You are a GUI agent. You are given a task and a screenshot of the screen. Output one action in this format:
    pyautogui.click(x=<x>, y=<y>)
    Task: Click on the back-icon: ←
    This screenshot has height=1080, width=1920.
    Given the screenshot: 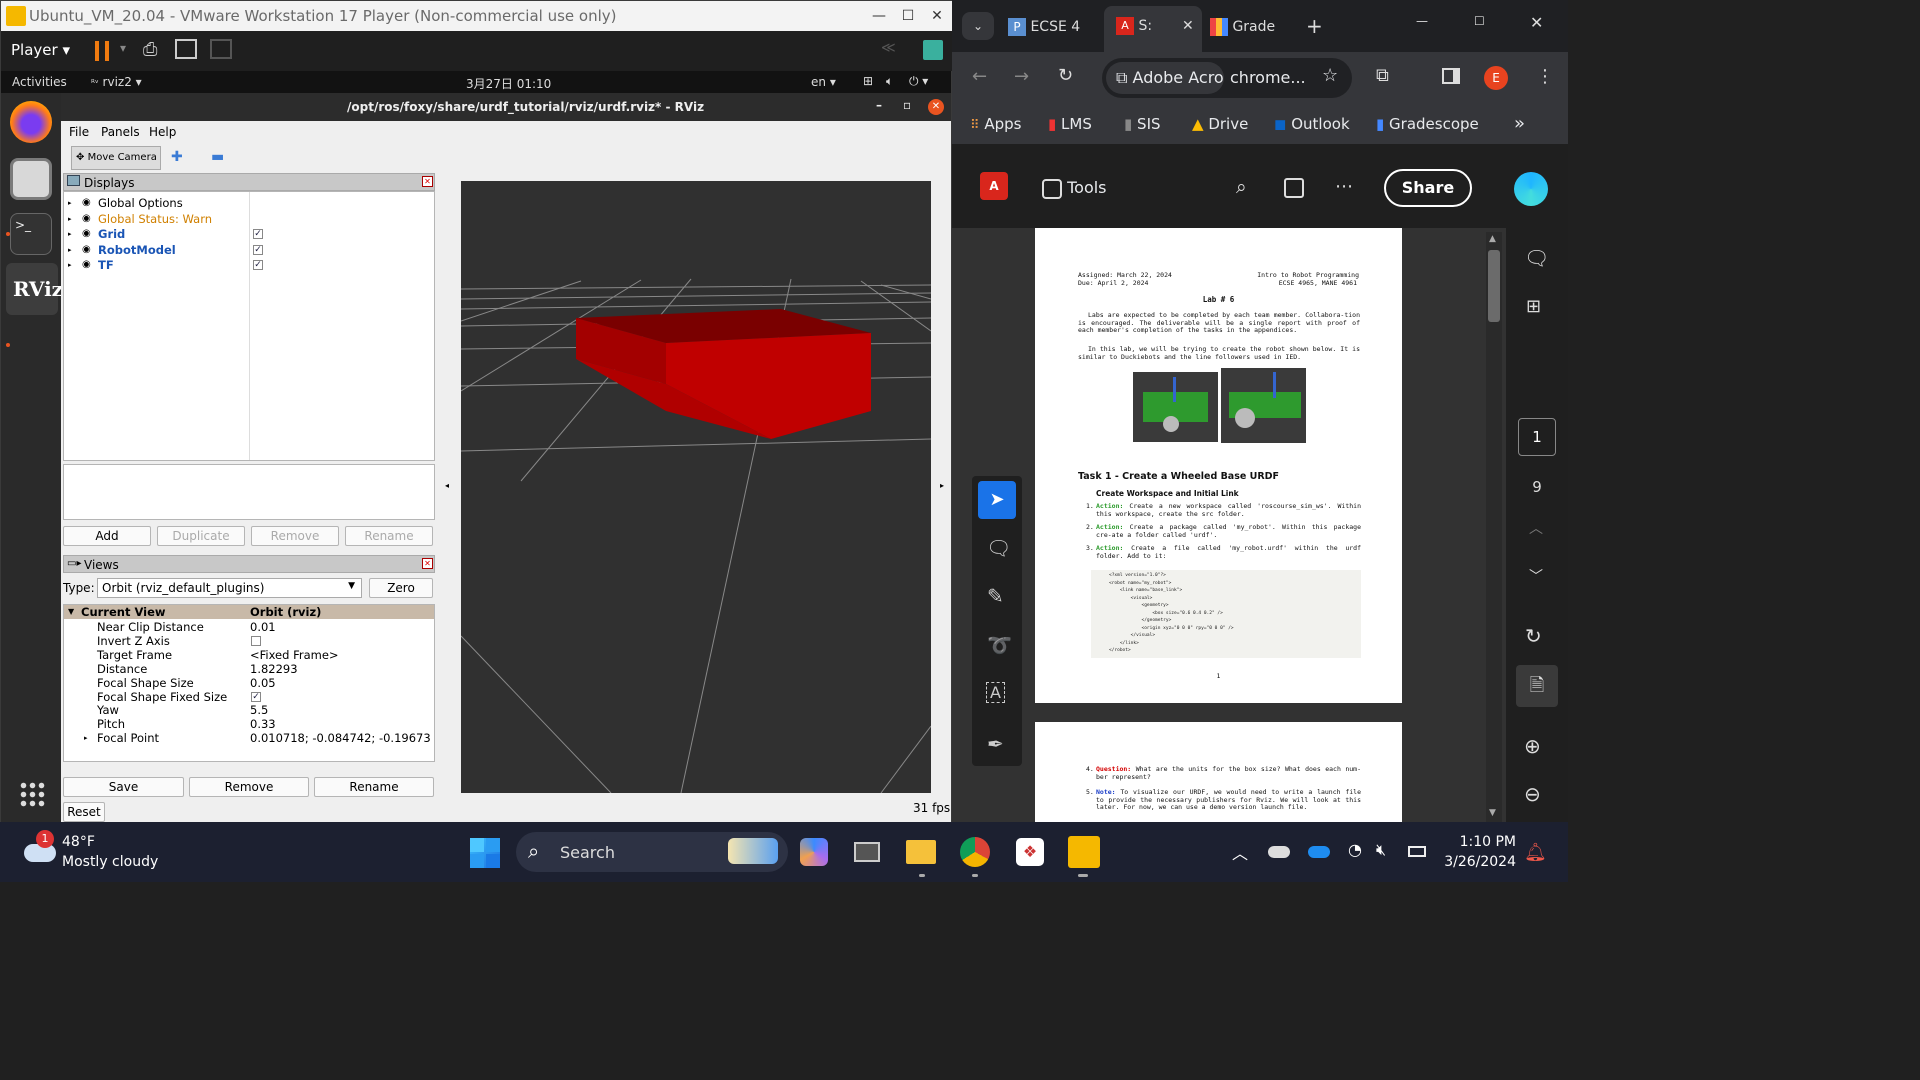 What is the action you would take?
    pyautogui.click(x=979, y=76)
    